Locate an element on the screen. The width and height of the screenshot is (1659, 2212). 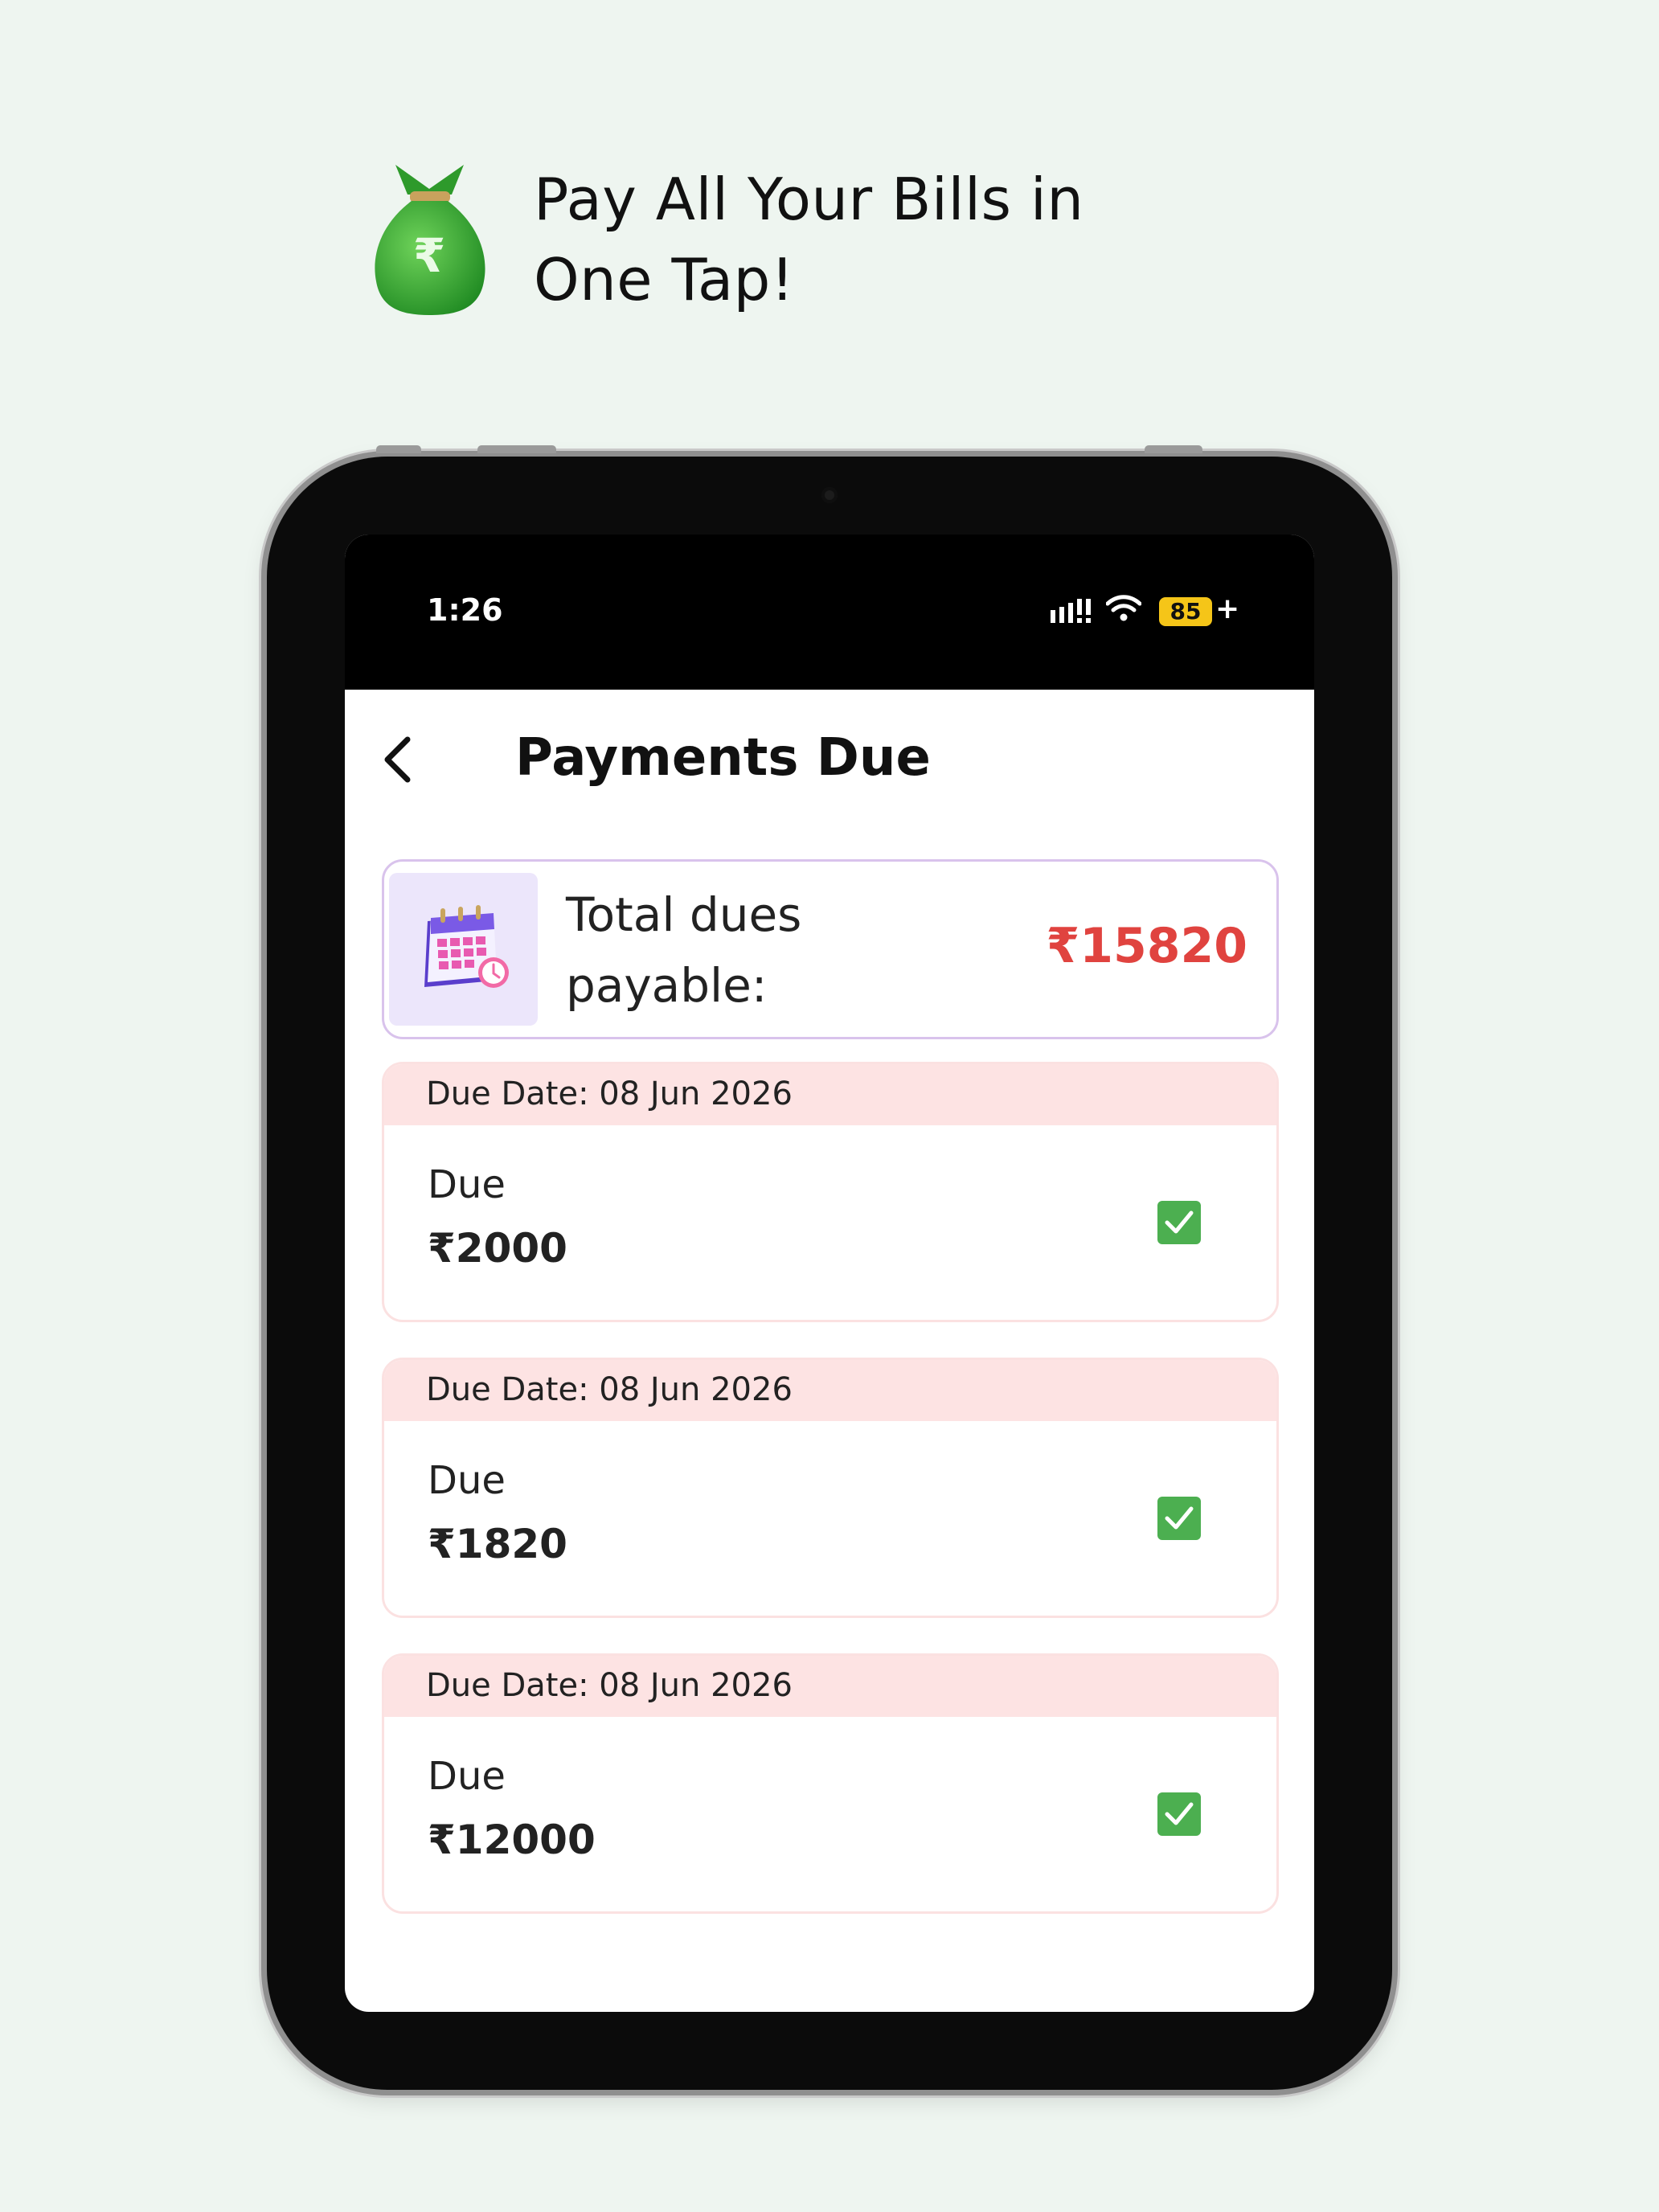
total-icon-box is located at coordinates (464, 949).